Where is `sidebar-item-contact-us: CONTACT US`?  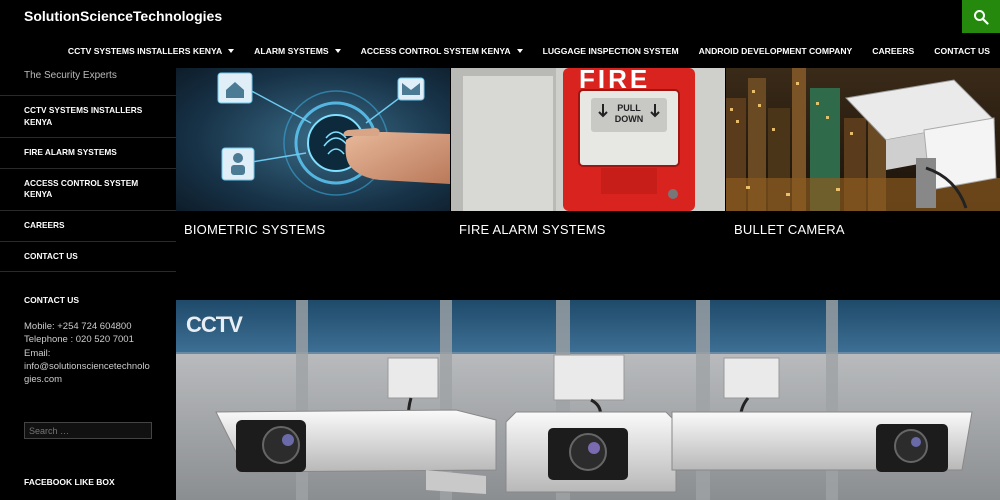 sidebar-item-contact-us: CONTACT US is located at coordinates (88, 257).